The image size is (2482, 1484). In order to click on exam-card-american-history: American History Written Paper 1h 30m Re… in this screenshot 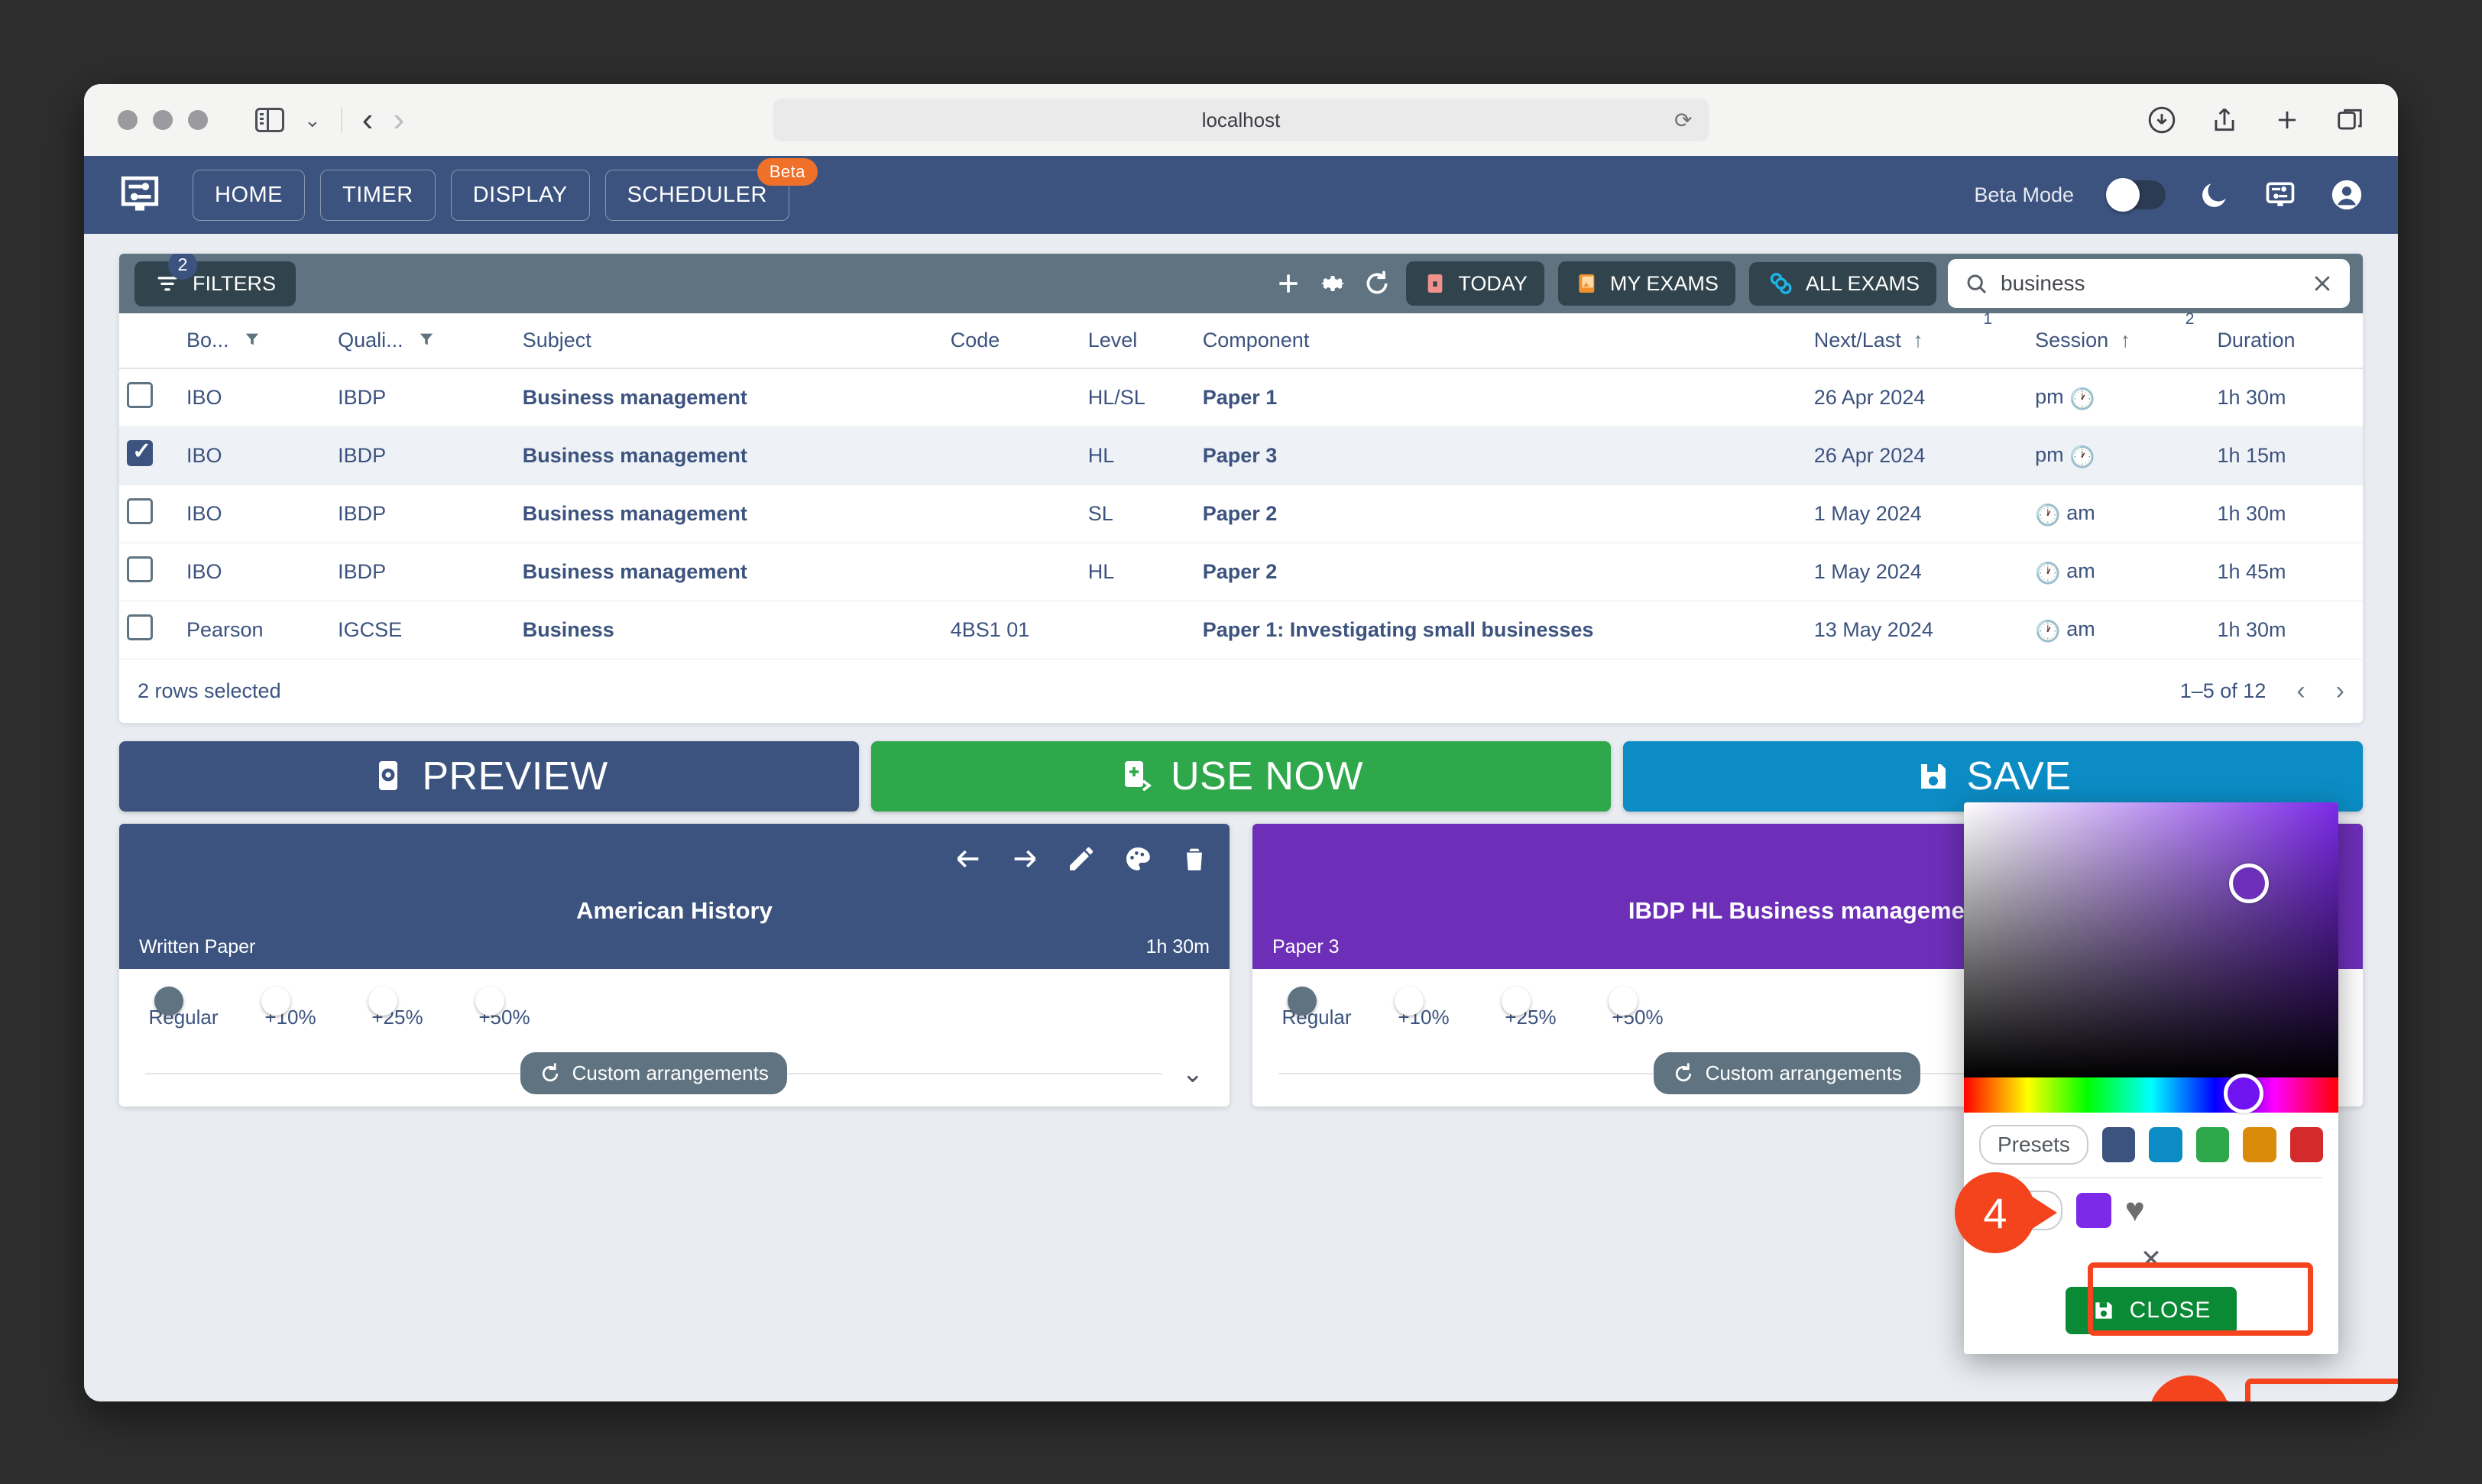, I will do `click(674, 966)`.